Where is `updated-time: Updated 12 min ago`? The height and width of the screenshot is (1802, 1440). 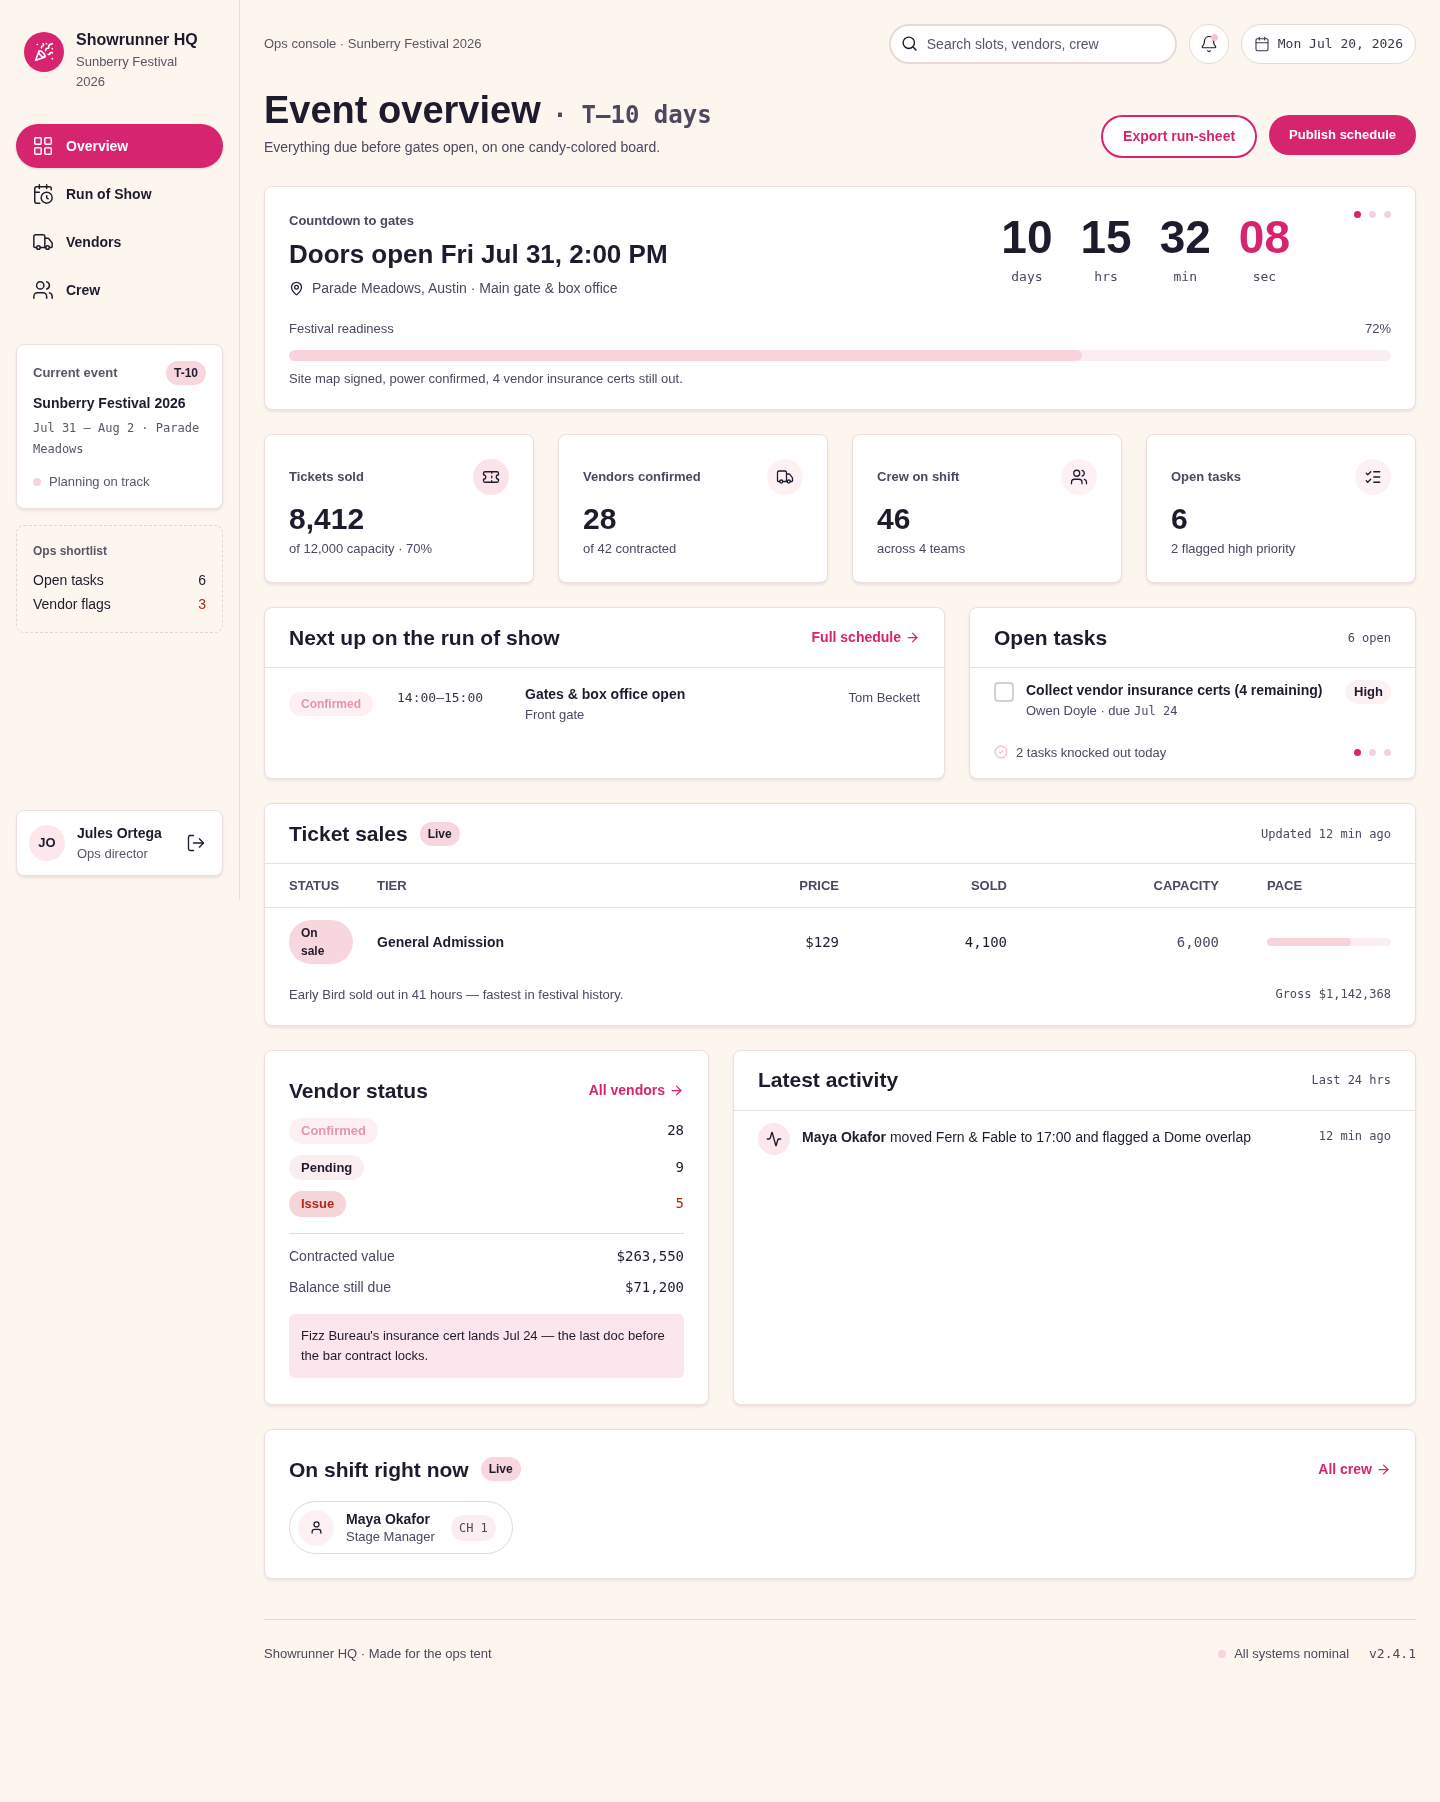 updated-time: Updated 12 min ago is located at coordinates (1325, 834).